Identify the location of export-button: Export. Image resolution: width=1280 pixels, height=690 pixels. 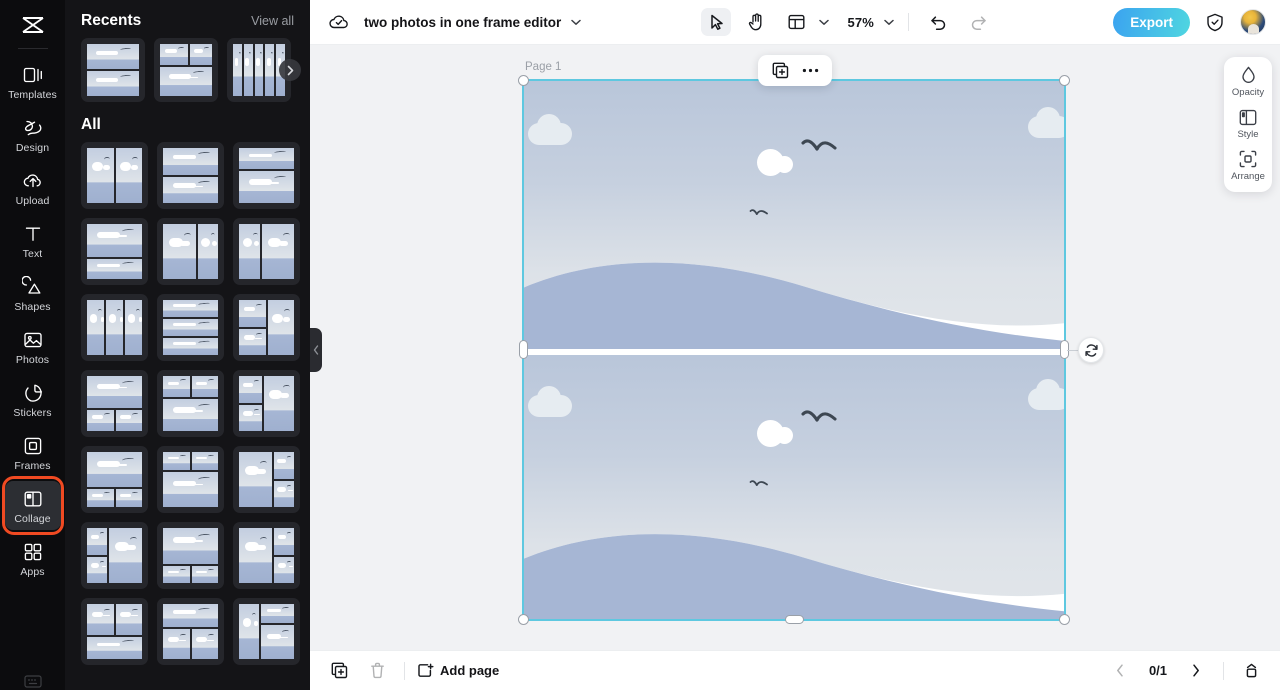
(1151, 22).